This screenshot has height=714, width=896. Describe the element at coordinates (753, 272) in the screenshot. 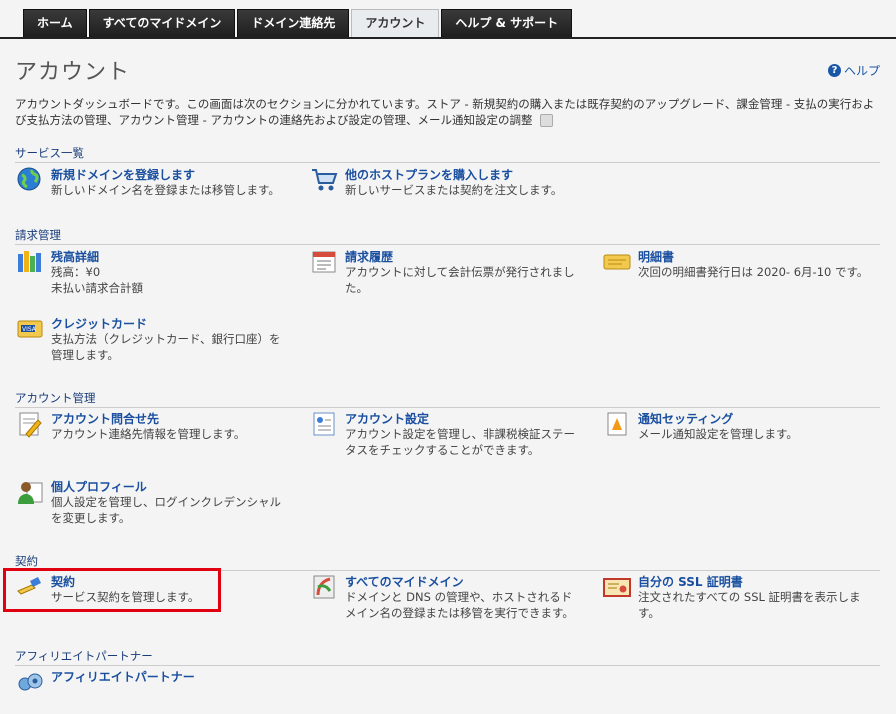

I see `statement-text: 次回の明細書発行日は 2020- 6月-10 です。` at that location.